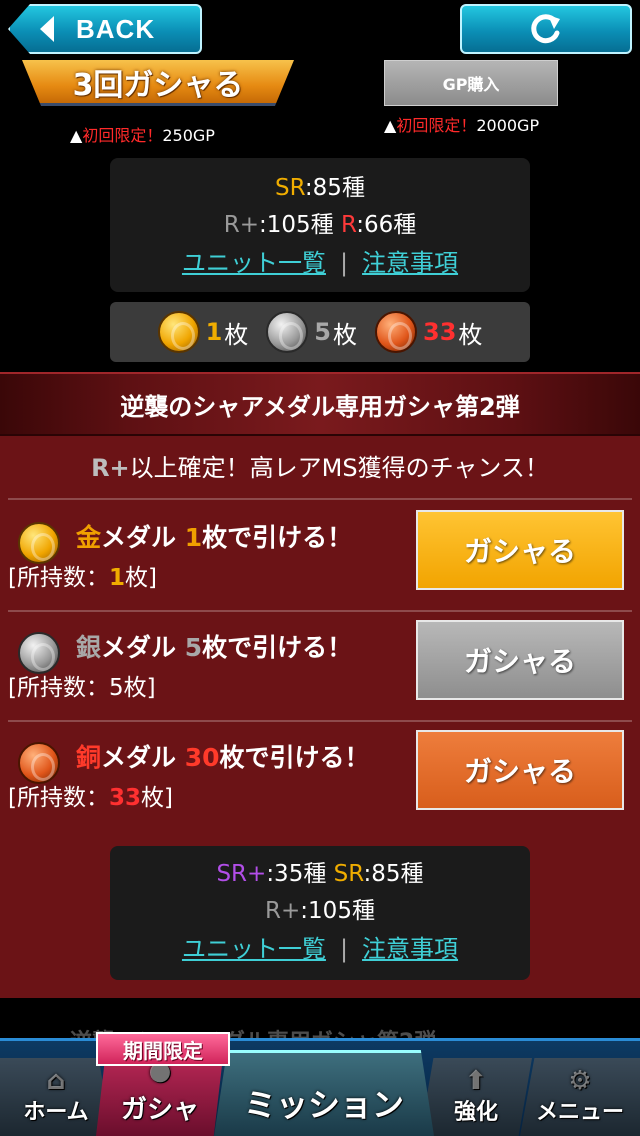  Describe the element at coordinates (82, 688) in the screenshot. I see `silver-owned-count: [所持数：5枚]` at that location.